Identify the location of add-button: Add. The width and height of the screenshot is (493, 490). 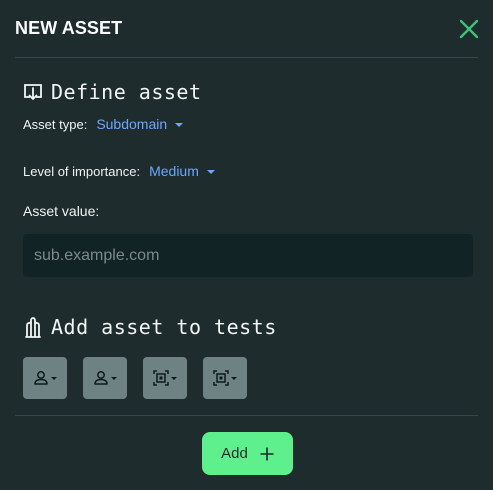
(247, 453).